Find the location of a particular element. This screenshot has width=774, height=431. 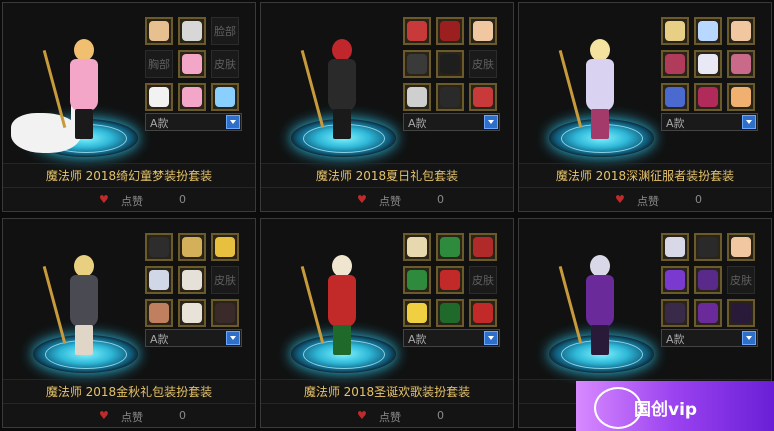

slot-label: 胸部 is located at coordinates (159, 64).